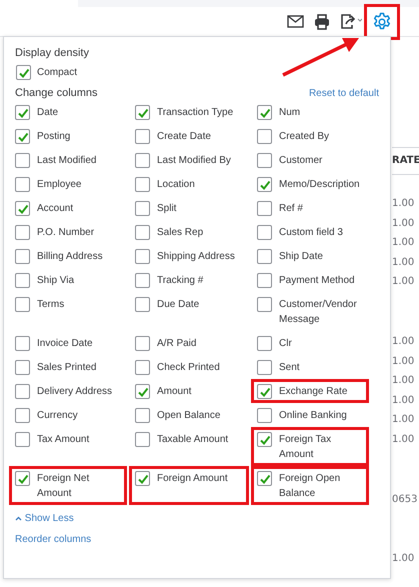  I want to click on section-title: Change columns, so click(56, 93).